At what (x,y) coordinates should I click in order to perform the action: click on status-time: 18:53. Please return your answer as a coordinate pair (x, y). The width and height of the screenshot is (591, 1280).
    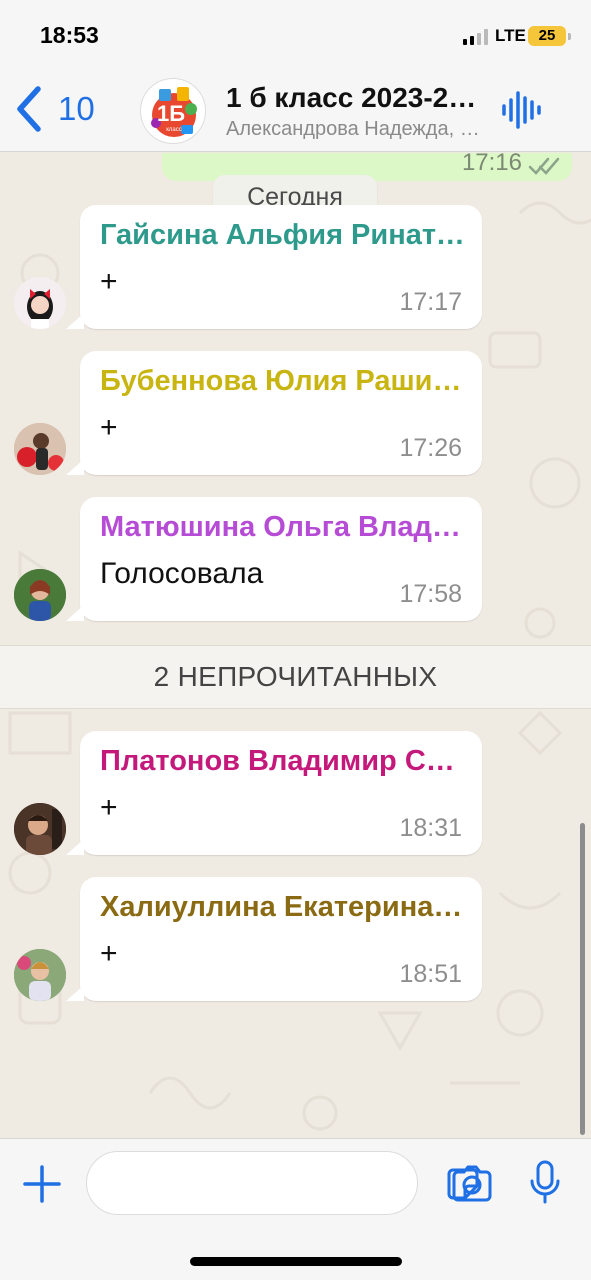
    Looking at the image, I should click on (69, 35).